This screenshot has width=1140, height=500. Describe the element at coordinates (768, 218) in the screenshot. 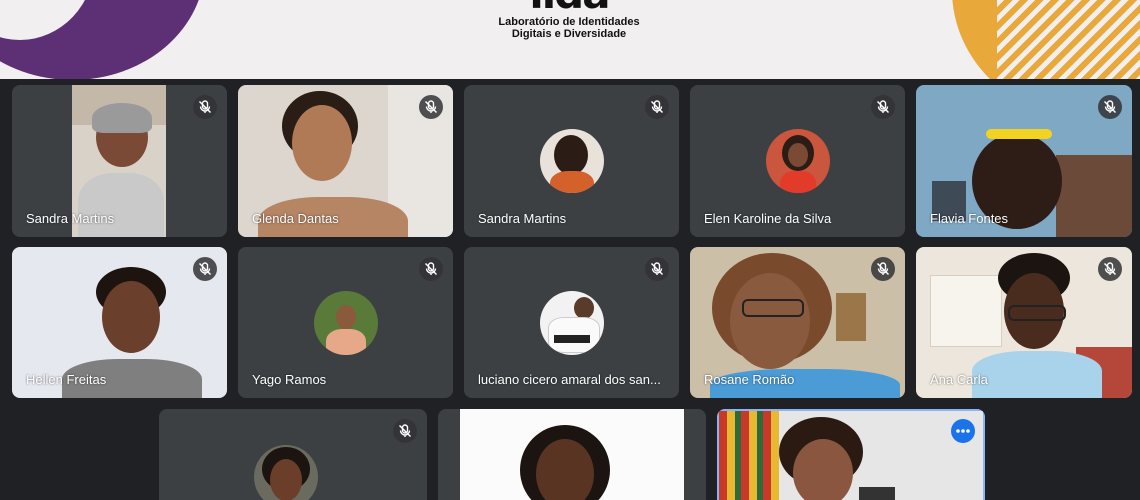

I see `participant-name: Elen Karoline da Silva` at that location.